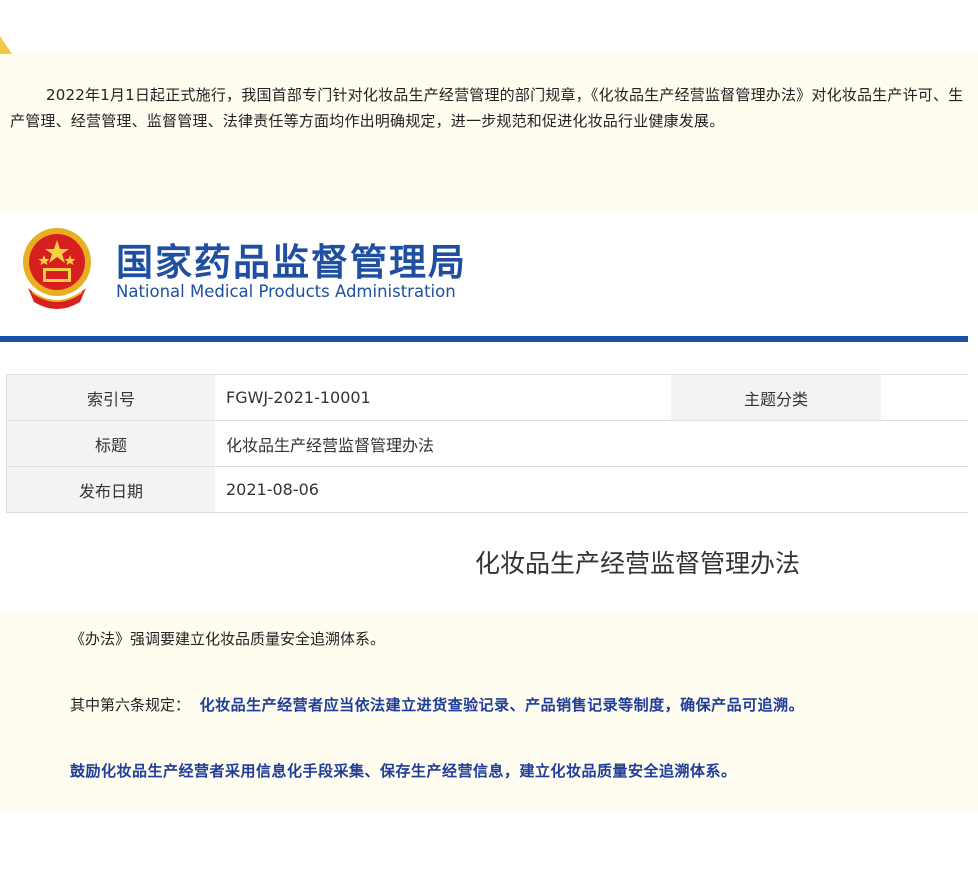 The width and height of the screenshot is (978, 873). What do you see at coordinates (57, 268) in the screenshot?
I see `national-emblem-icon` at bounding box center [57, 268].